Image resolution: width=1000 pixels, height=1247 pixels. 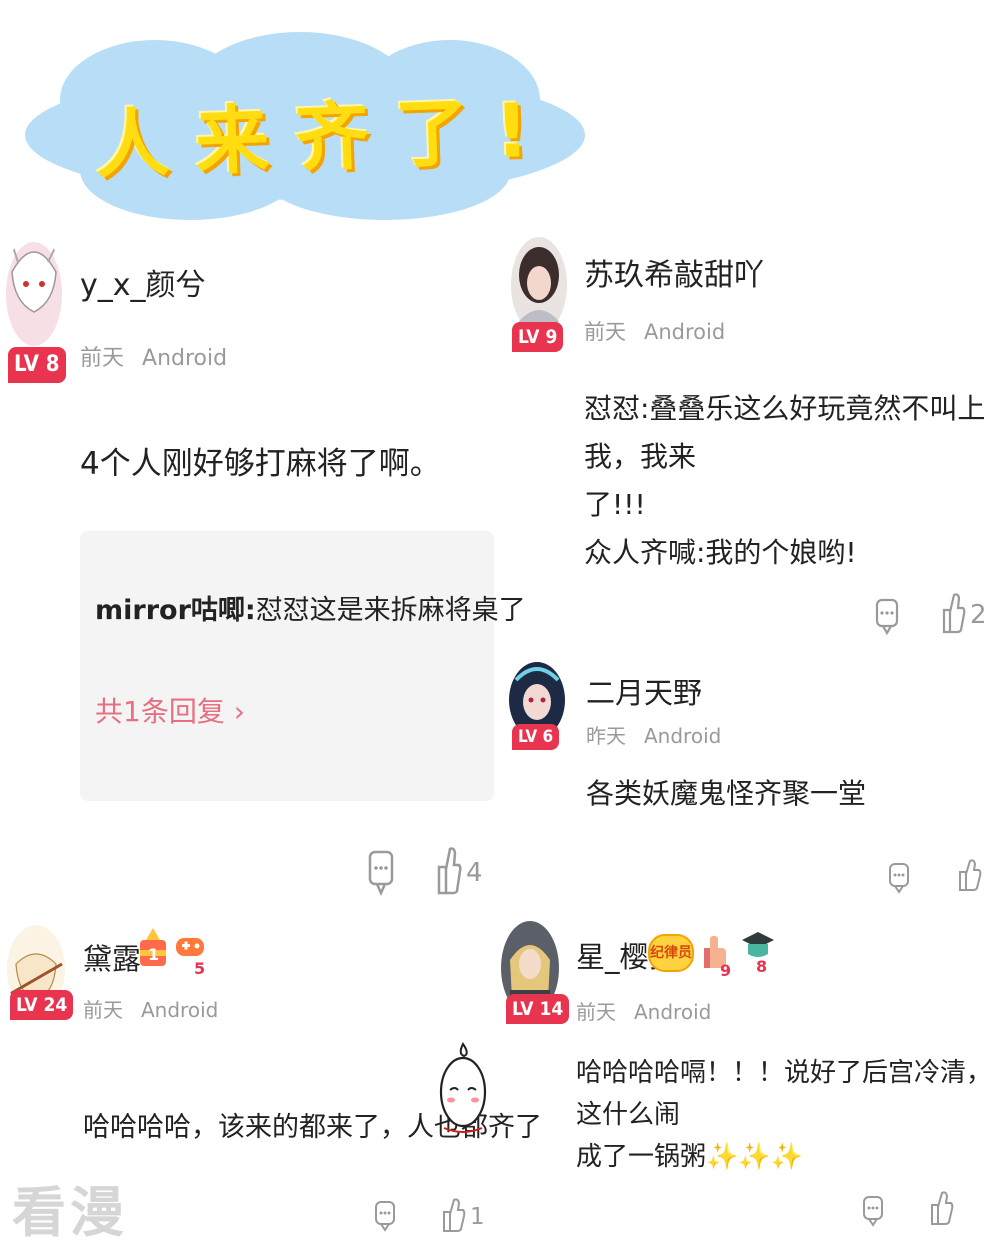 I want to click on badge-number: 8, so click(x=761, y=966).